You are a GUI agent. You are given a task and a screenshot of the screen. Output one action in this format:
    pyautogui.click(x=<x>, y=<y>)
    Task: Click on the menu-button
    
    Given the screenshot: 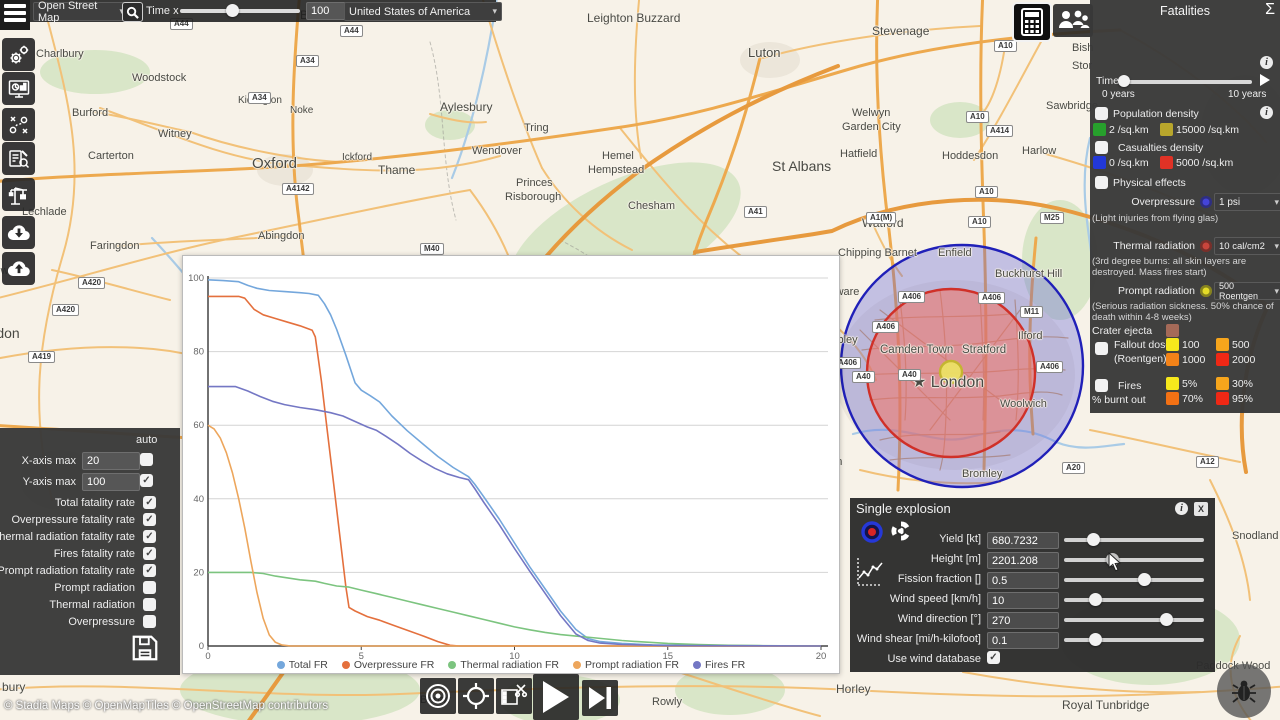 What is the action you would take?
    pyautogui.click(x=15, y=15)
    